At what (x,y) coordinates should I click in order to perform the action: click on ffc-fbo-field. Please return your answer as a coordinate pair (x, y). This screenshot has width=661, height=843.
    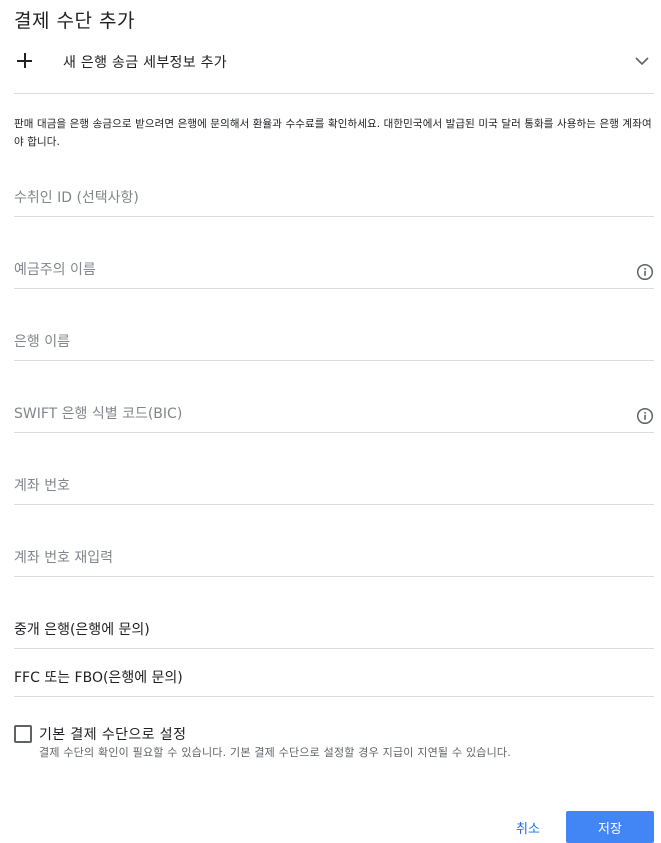
    Looking at the image, I should click on (334, 677).